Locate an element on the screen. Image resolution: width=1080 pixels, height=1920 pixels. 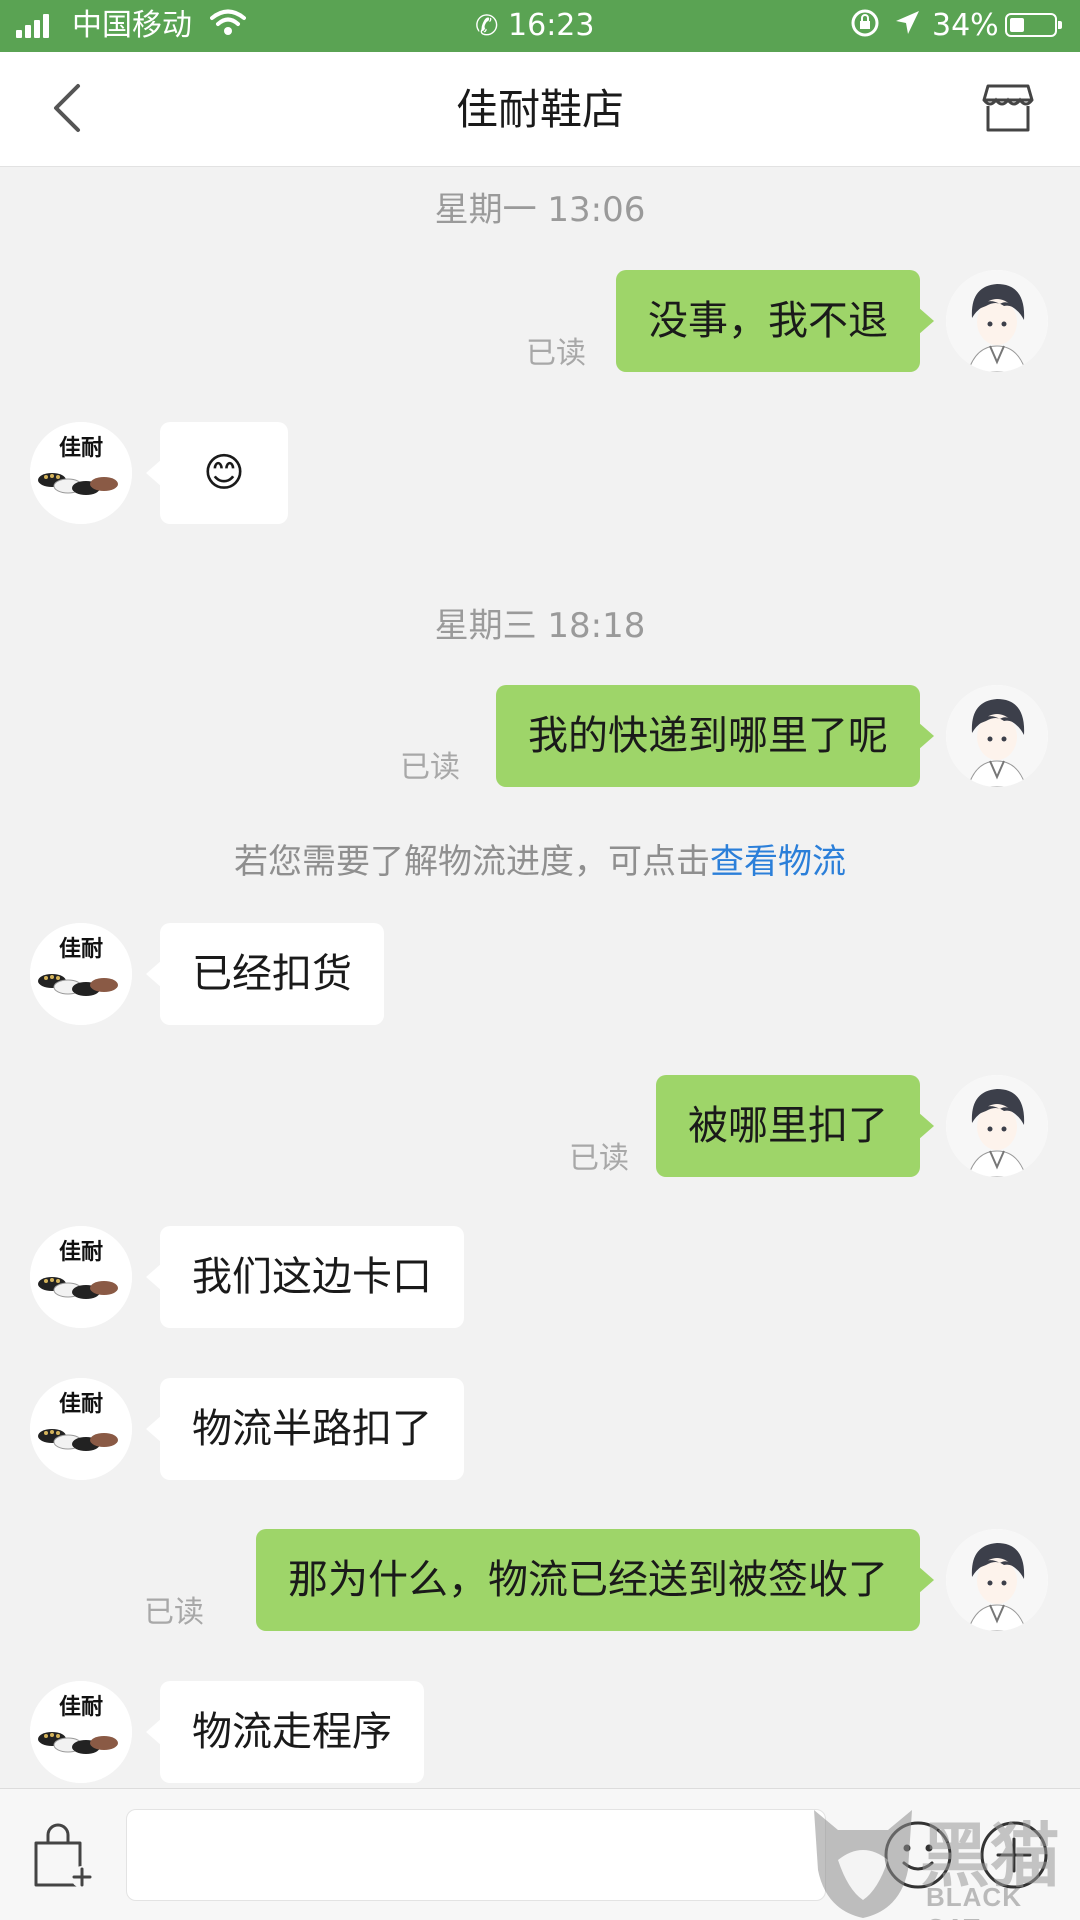
carrier-name: 中国移动 is located at coordinates (132, 25).